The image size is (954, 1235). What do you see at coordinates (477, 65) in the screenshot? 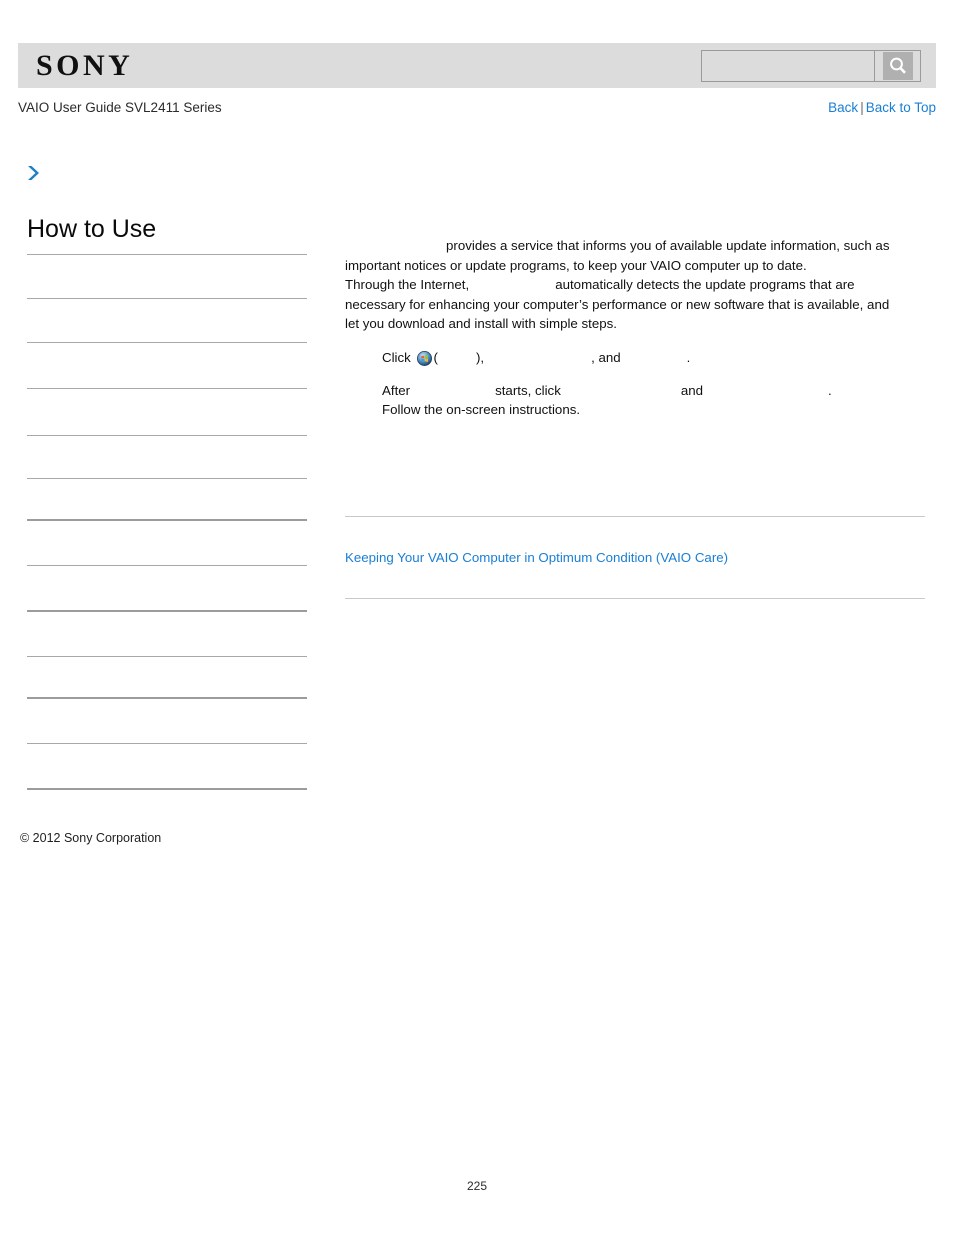
I see `site-header: SONY` at bounding box center [477, 65].